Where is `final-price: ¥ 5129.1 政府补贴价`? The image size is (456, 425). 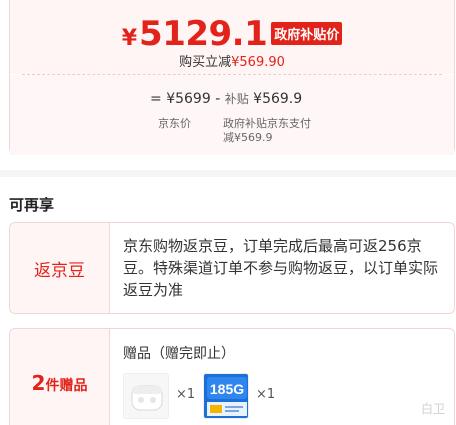 final-price: ¥ 5129.1 政府补贴价 is located at coordinates (232, 34).